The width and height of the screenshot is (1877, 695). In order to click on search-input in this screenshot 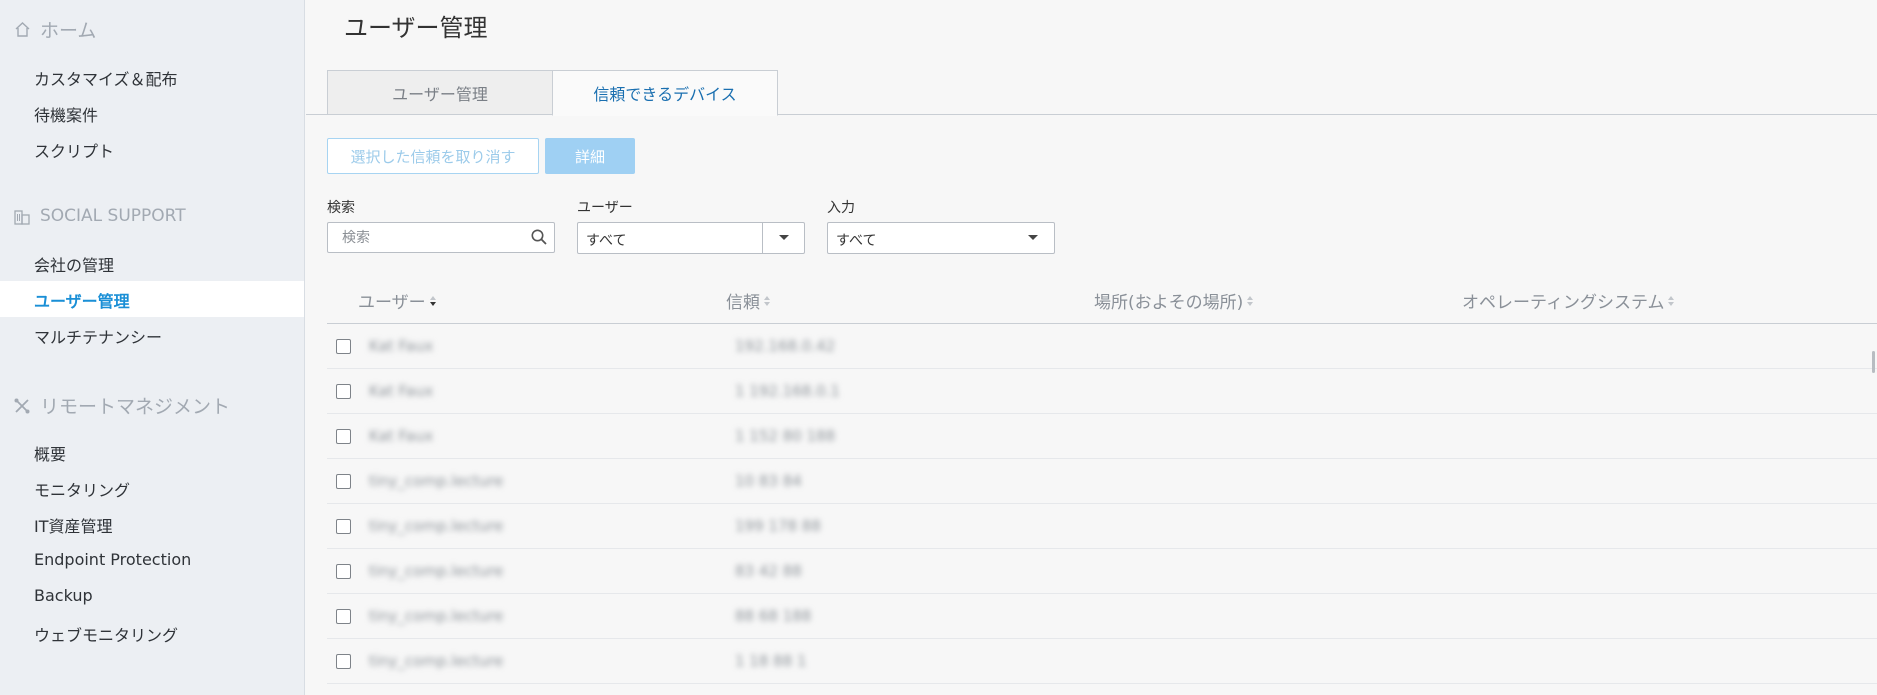, I will do `click(418, 237)`.